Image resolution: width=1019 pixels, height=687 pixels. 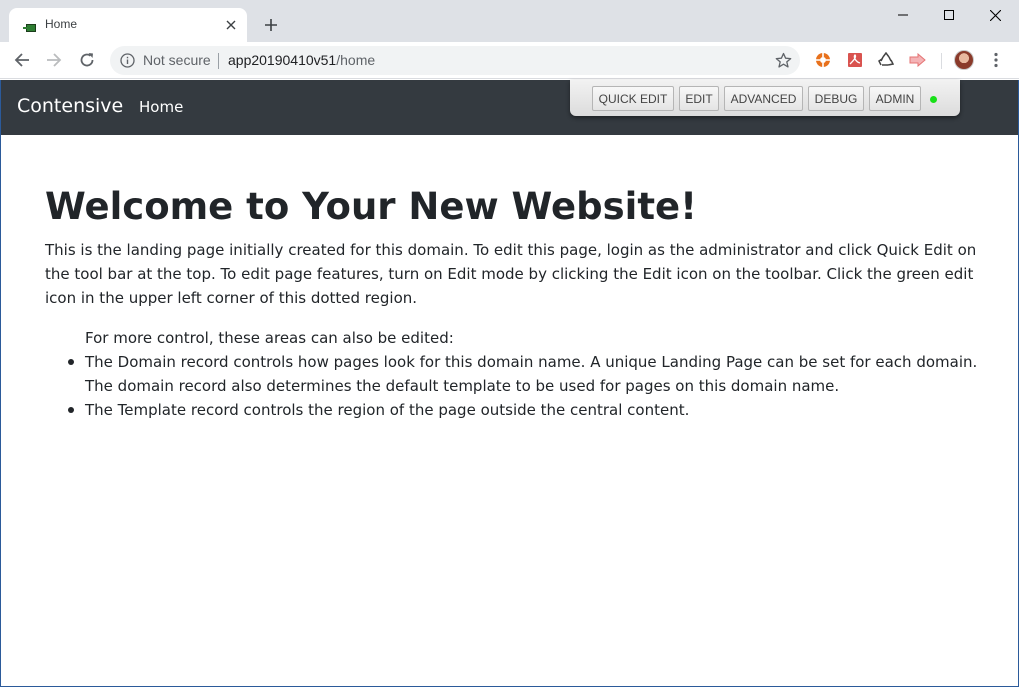 What do you see at coordinates (903, 15) in the screenshot?
I see `minimize-icon` at bounding box center [903, 15].